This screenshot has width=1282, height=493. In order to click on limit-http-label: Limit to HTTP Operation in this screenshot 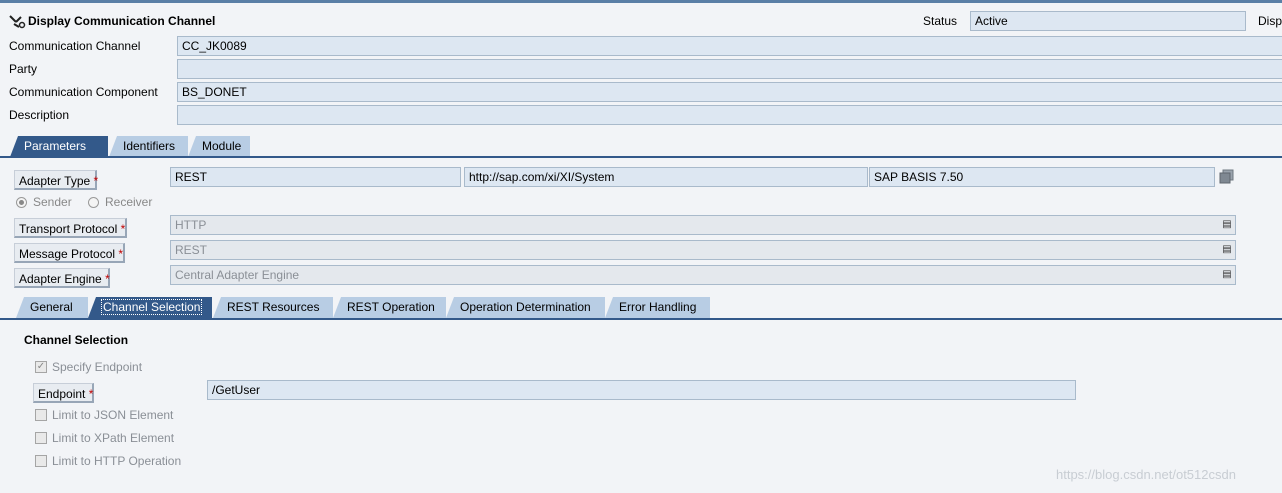, I will do `click(117, 461)`.